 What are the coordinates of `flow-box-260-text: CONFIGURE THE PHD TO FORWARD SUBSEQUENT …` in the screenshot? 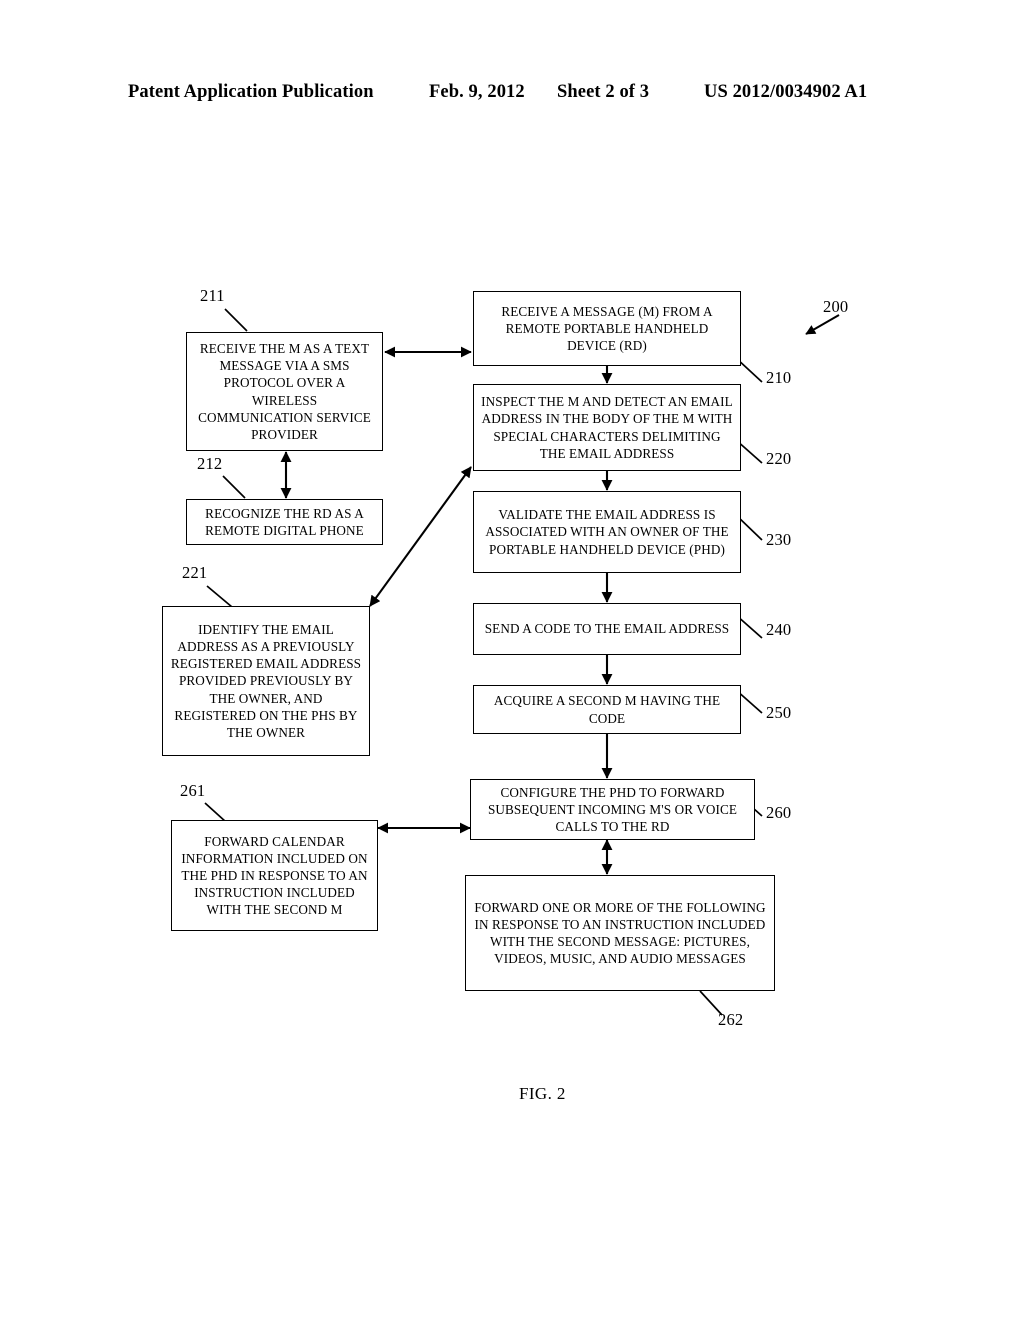 It's located at (612, 809).